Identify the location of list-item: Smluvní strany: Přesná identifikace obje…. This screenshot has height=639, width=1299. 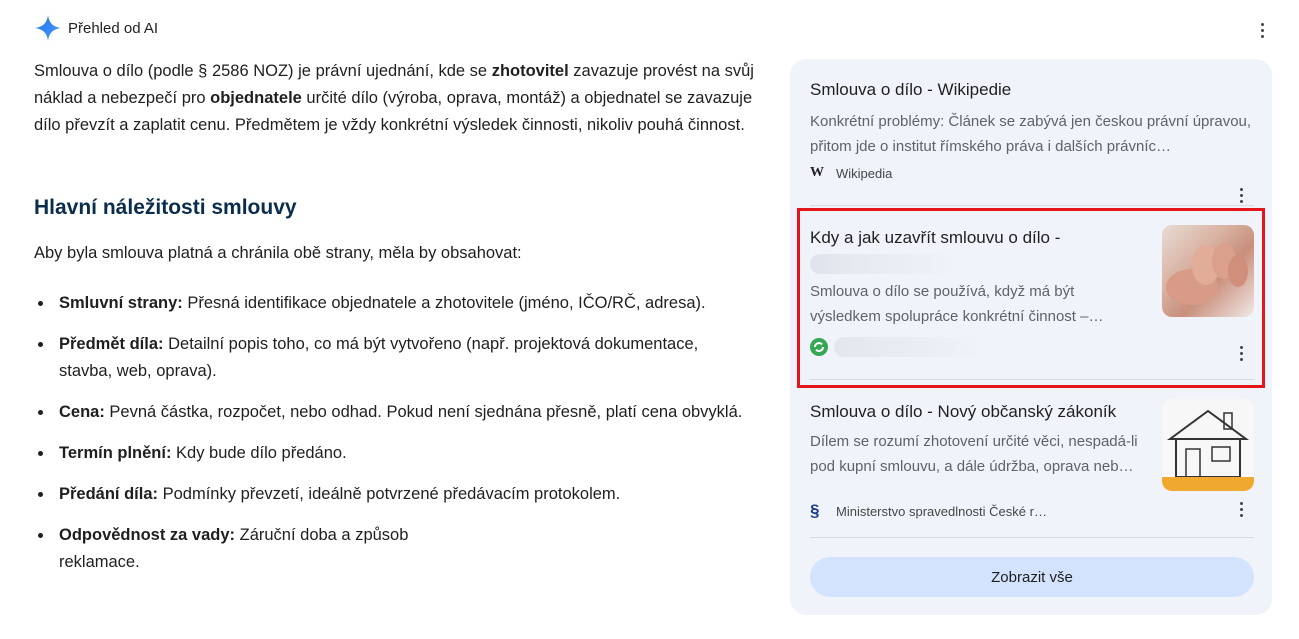
(394, 303).